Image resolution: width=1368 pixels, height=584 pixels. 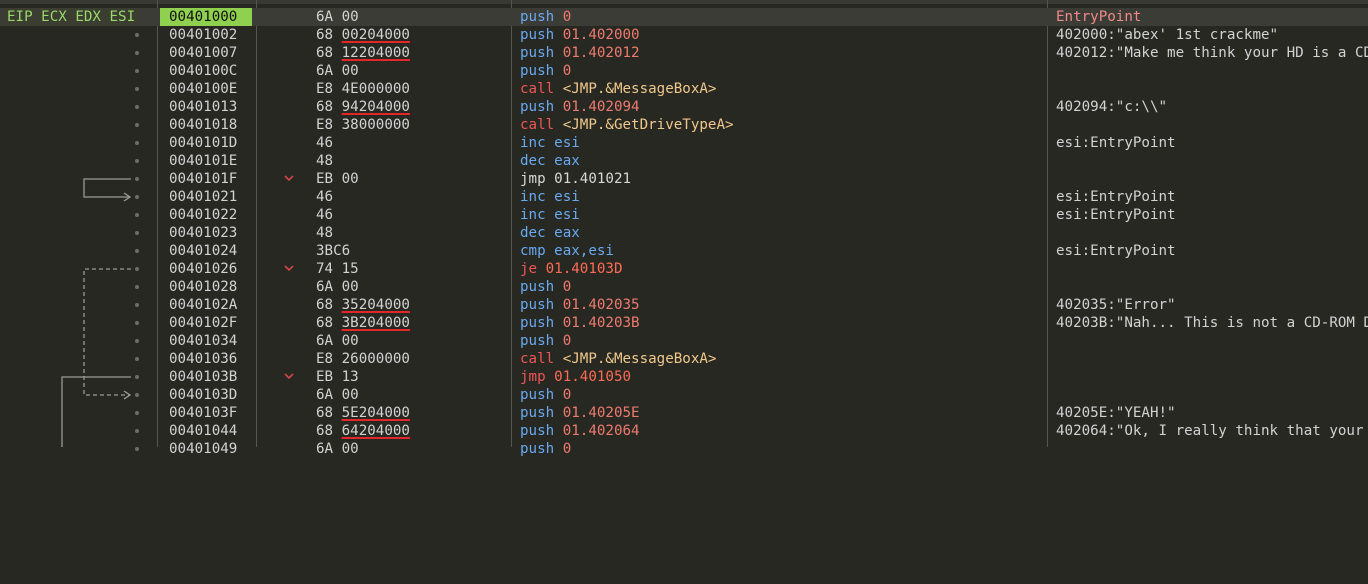 I want to click on bytes-cell: 68 00204000, so click(x=363, y=35).